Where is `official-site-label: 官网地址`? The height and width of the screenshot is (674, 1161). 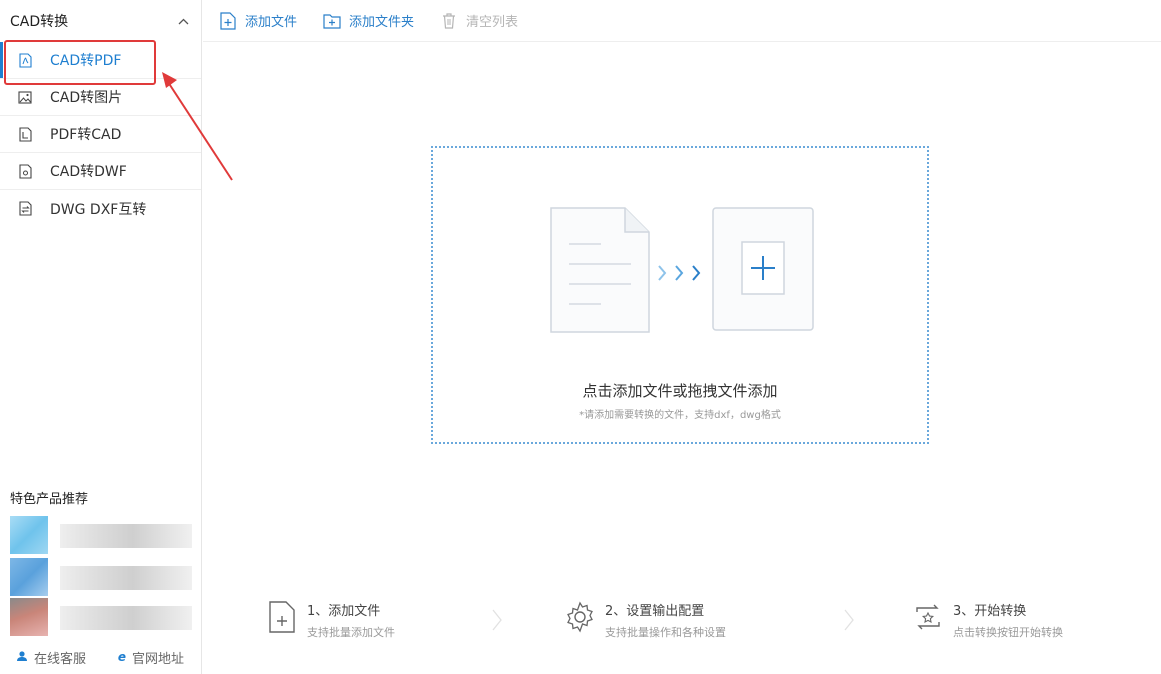
official-site-label: 官网地址 is located at coordinates (158, 659).